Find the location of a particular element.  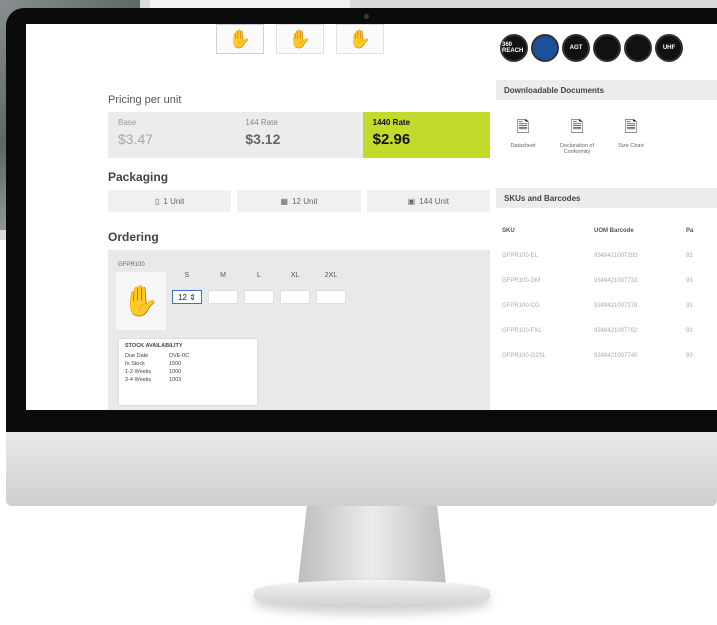

price-1440: 1440 Rate $2.96 is located at coordinates (426, 135).